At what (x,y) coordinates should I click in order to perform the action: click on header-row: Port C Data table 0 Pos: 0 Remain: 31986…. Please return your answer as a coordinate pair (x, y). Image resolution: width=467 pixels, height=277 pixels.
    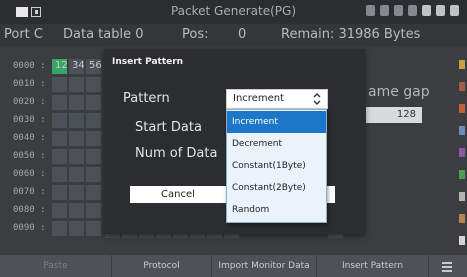
    Looking at the image, I should click on (233, 35).